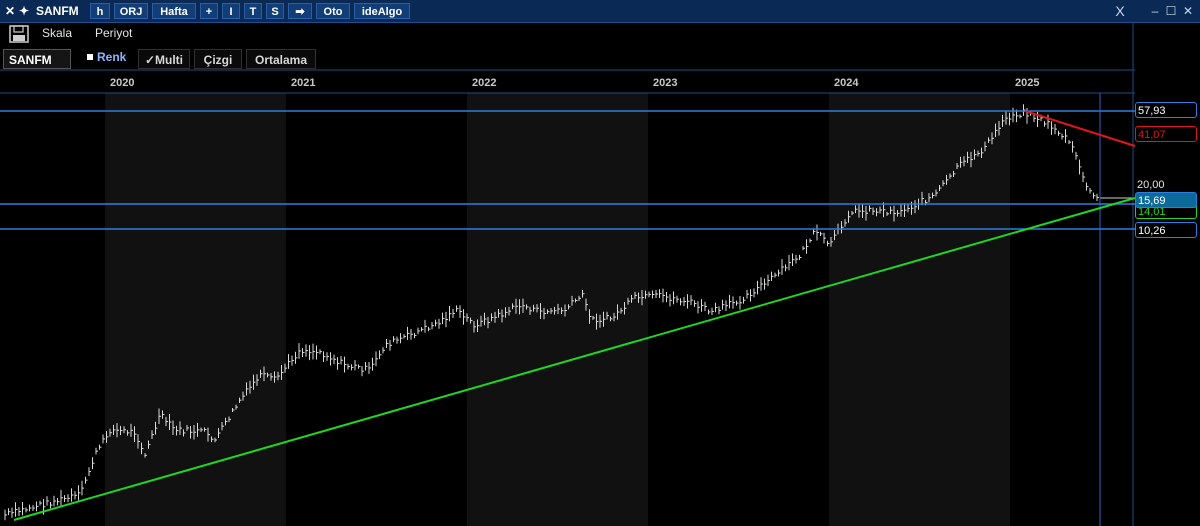 Image resolution: width=1200 pixels, height=526 pixels. Describe the element at coordinates (665, 83) in the screenshot. I see `year-label: 2023` at that location.